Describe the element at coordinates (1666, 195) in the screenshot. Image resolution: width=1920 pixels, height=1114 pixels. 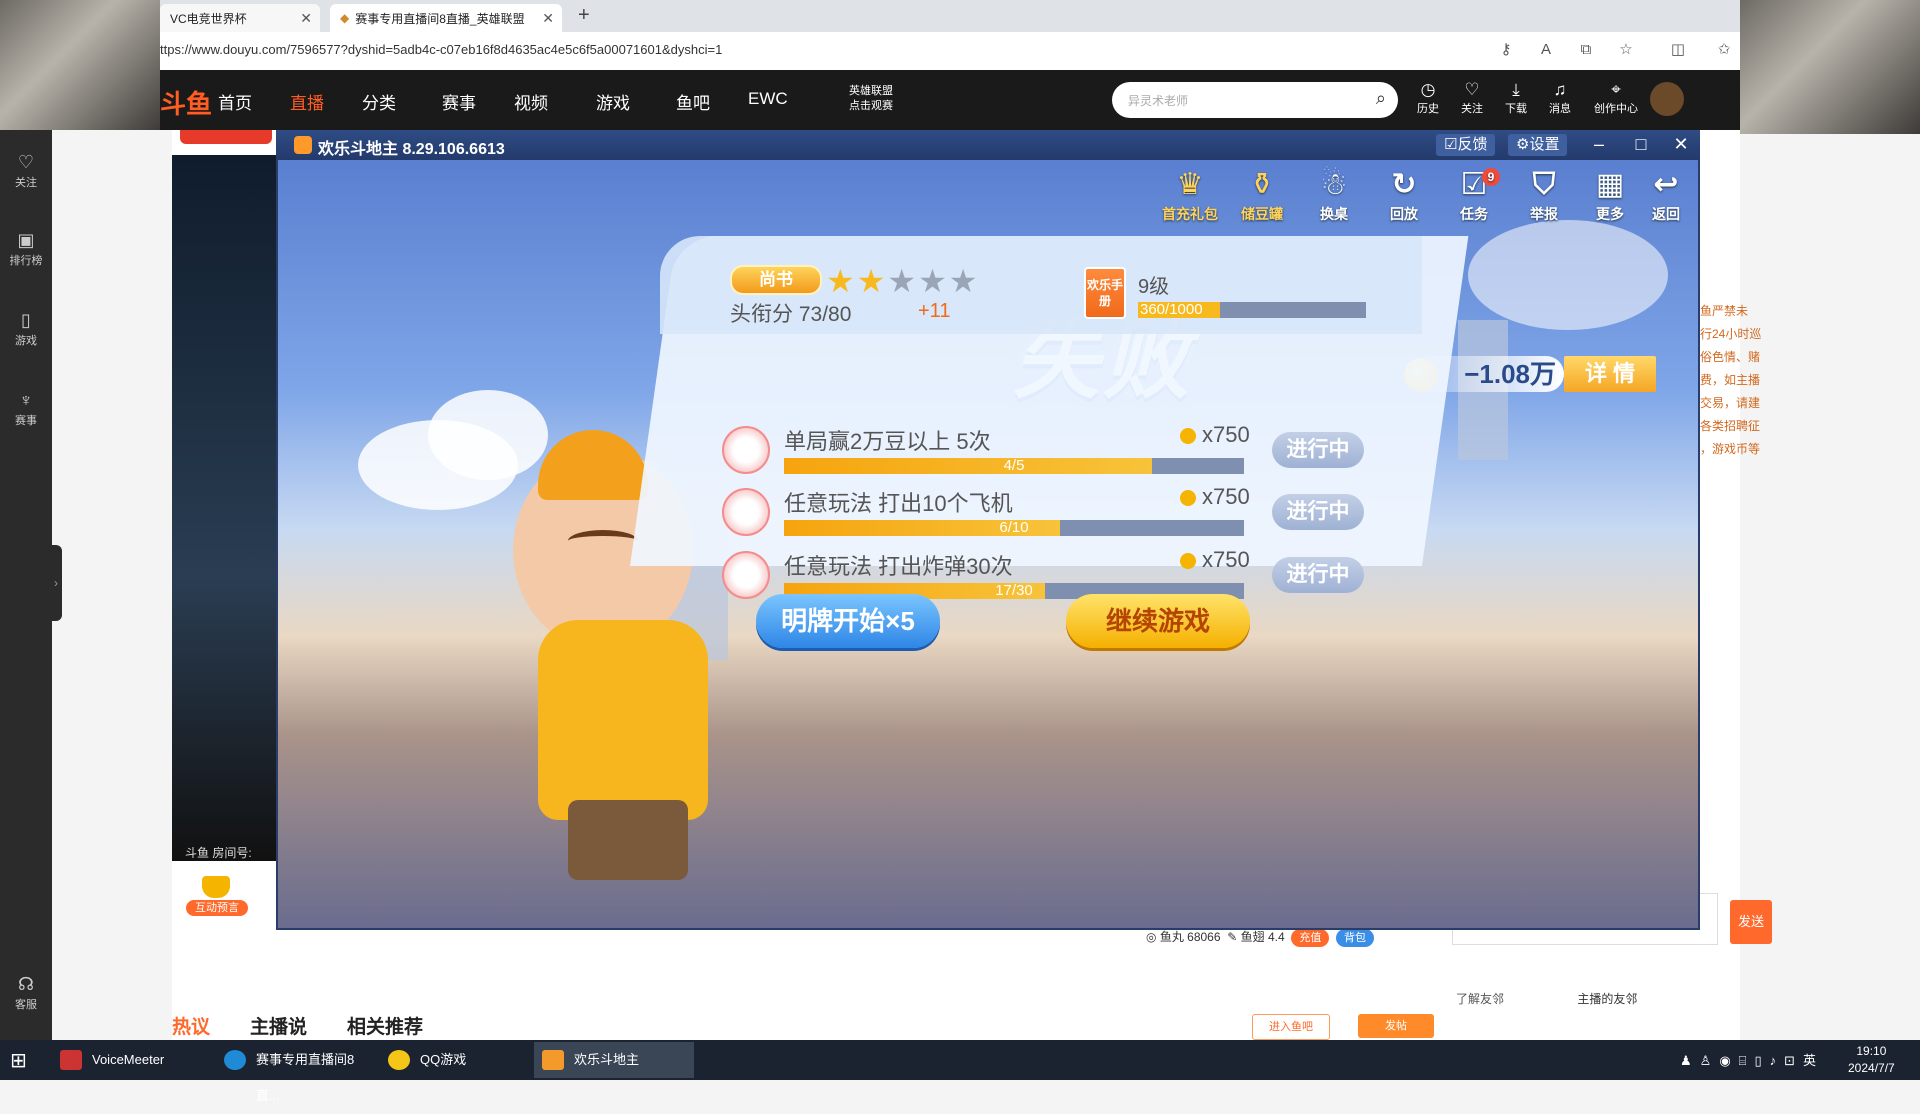
I see `toolbar-back: ↩ 返回` at that location.